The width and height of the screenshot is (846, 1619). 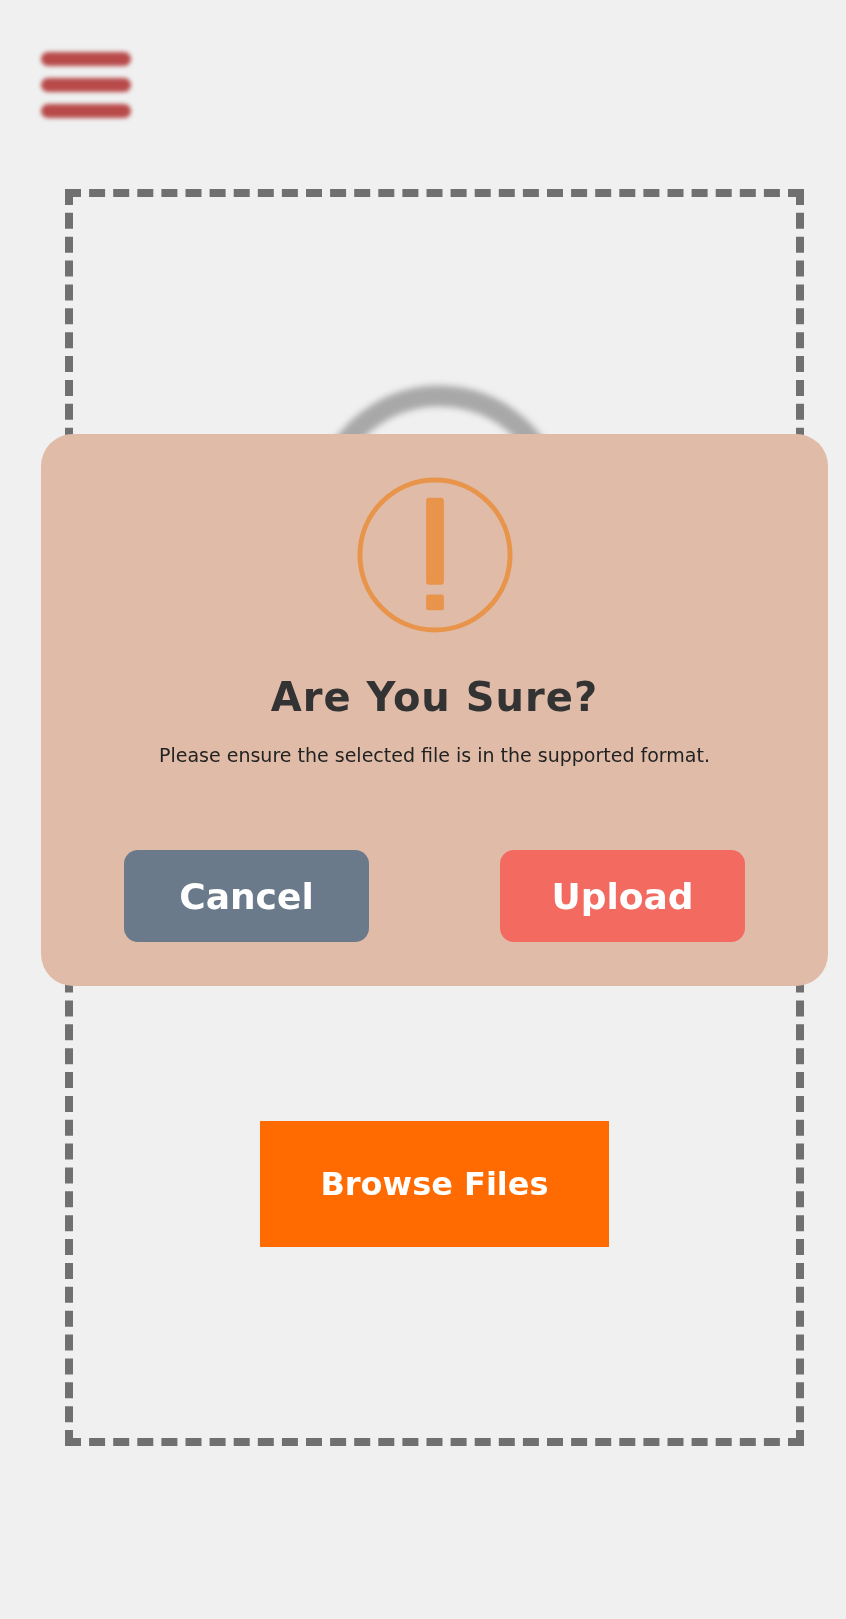 I want to click on dialog-title: Are You Sure?, so click(x=434, y=697).